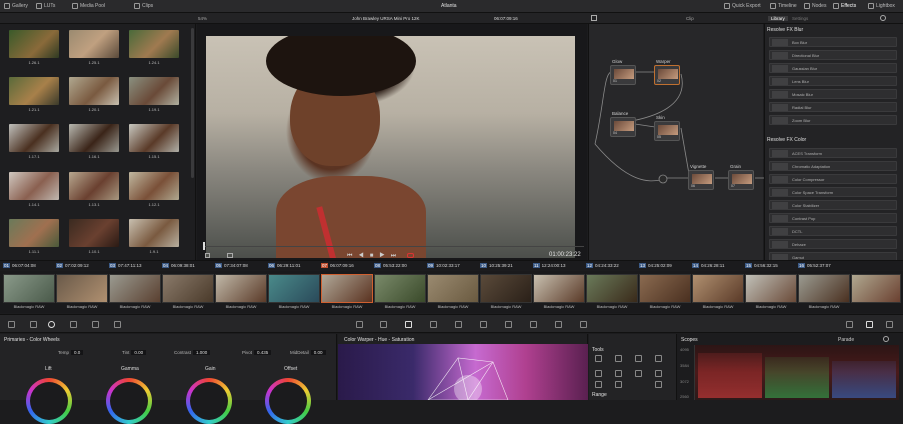 The image size is (903, 424). Describe the element at coordinates (658, 373) in the screenshot. I see `reset-icon` at that location.